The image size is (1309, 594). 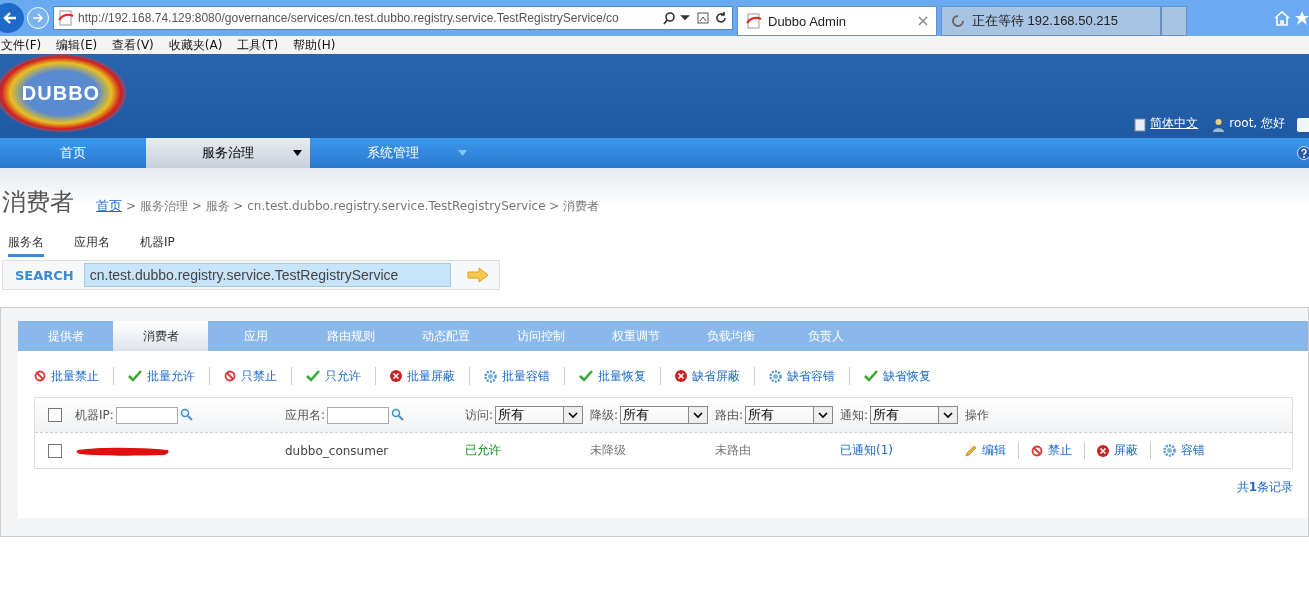 I want to click on star-icon, so click(x=1302, y=18).